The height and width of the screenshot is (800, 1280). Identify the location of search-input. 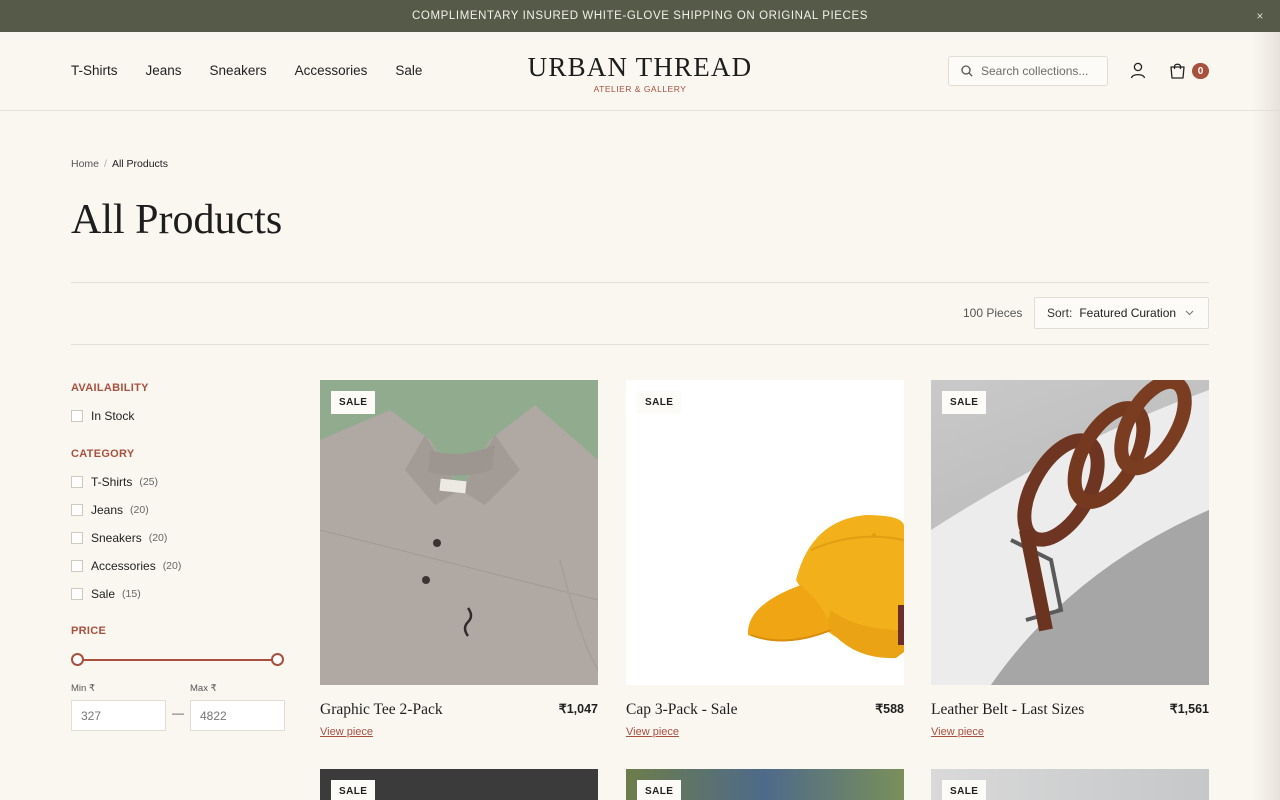
(1040, 71).